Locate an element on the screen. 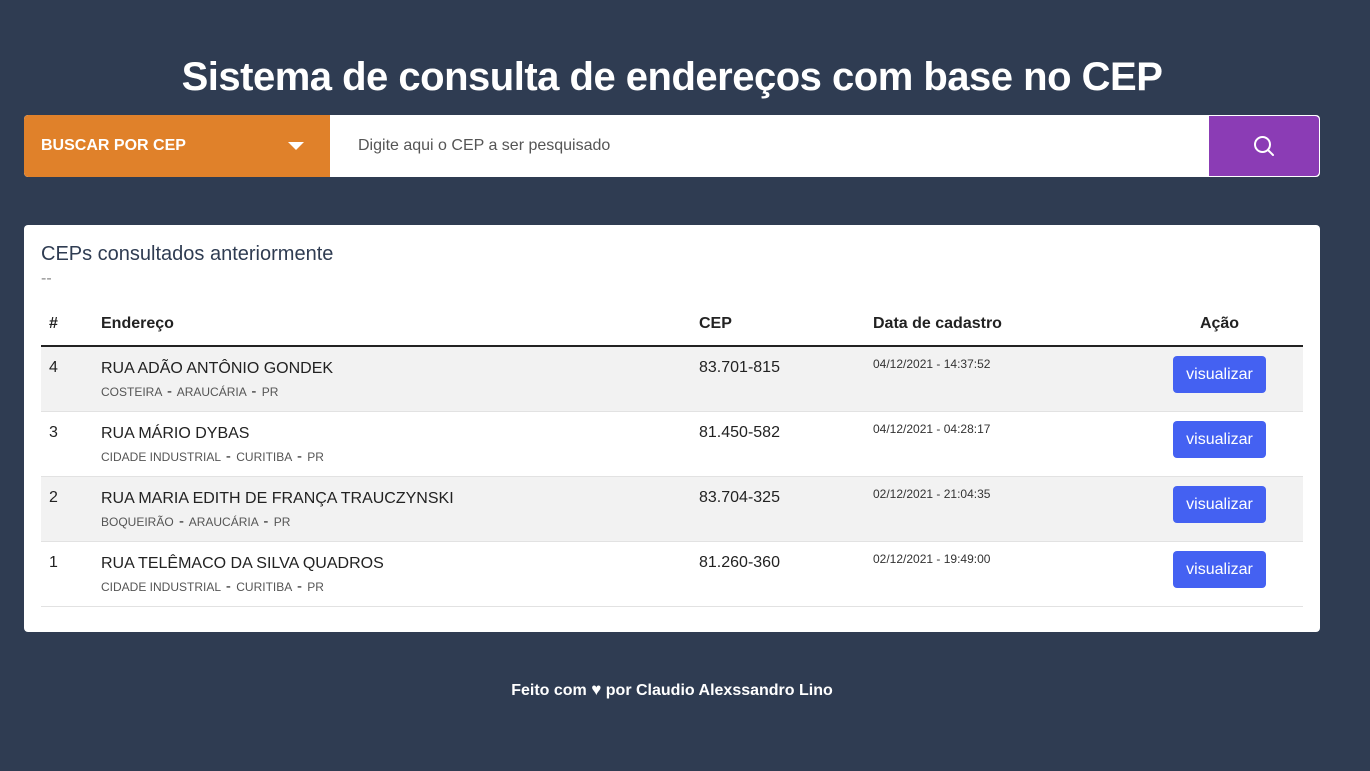  search-icon is located at coordinates (1264, 146).